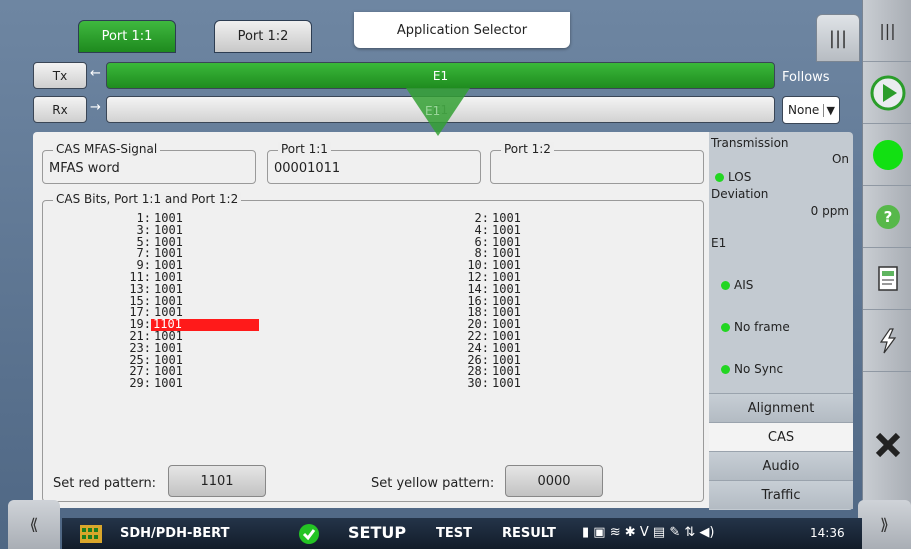 Image resolution: width=911 pixels, height=549 pixels. What do you see at coordinates (107, 149) in the screenshot?
I see `group-legend: CAS MFAS-Signal` at bounding box center [107, 149].